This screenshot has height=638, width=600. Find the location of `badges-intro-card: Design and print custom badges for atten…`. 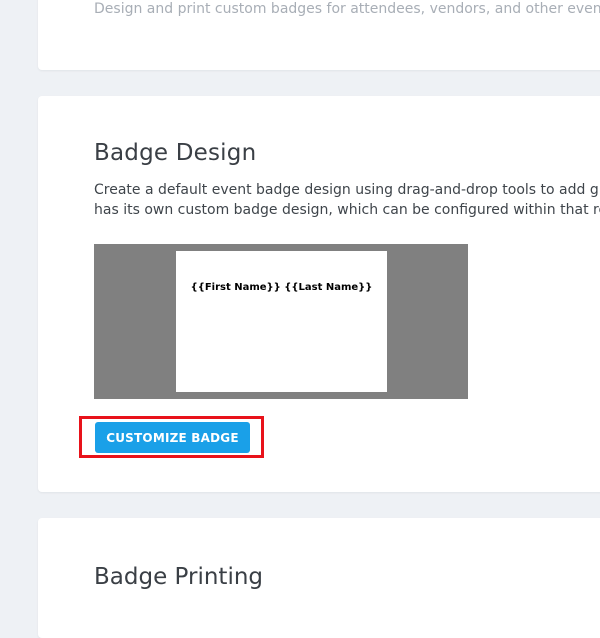

badges-intro-card: Design and print custom badges for atten… is located at coordinates (319, 35).